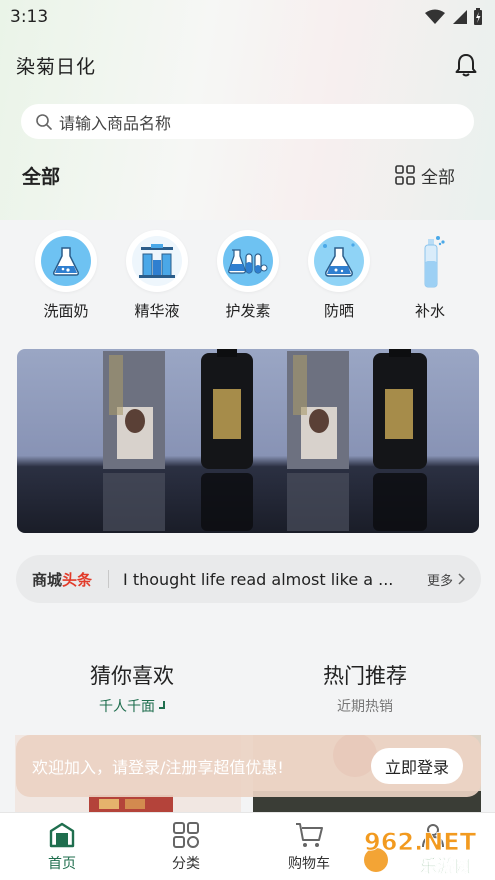 Image resolution: width=495 pixels, height=880 pixels. I want to click on category-label: 补水, so click(429, 311).